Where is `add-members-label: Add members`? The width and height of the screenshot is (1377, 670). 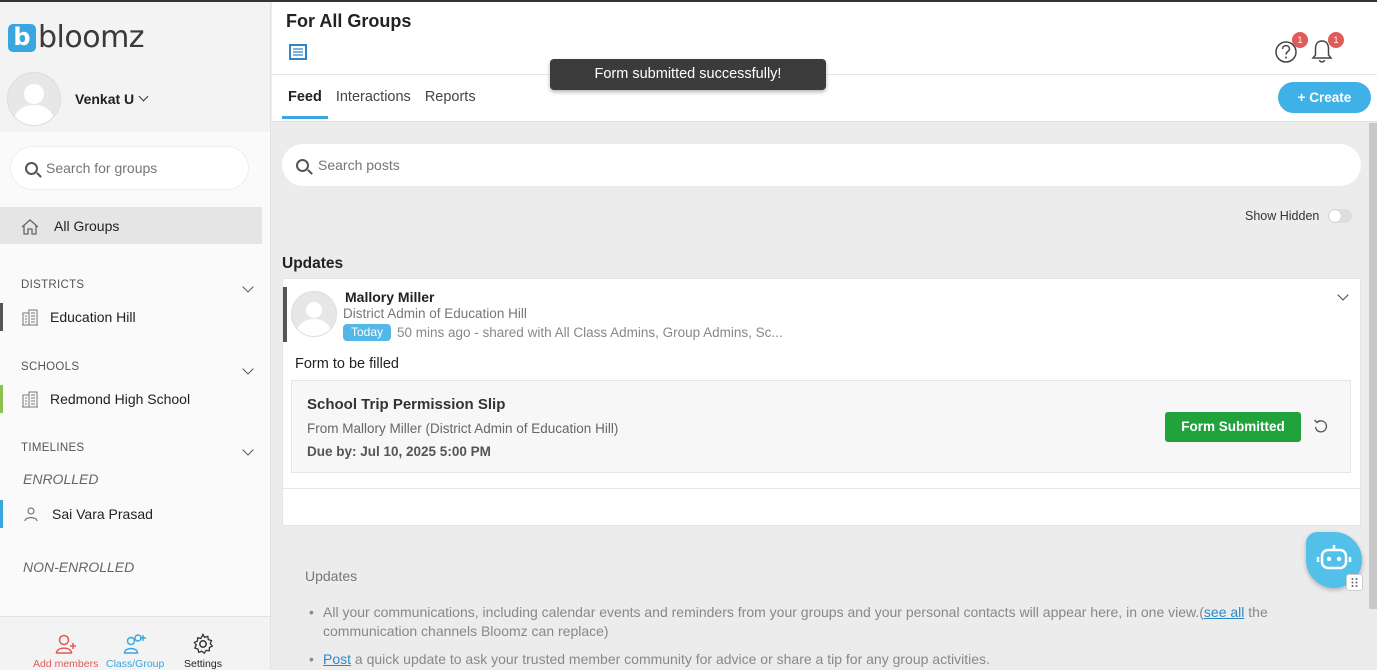
add-members-label: Add members is located at coordinates (66, 664).